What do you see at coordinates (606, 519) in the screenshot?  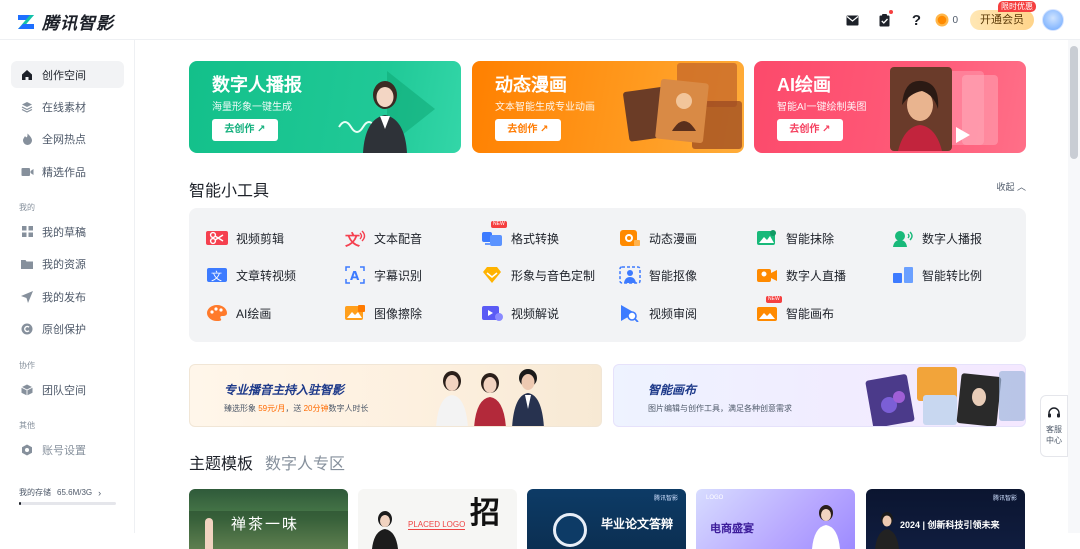 I see `template-card: 腾讯智影 毕业论文答辩` at bounding box center [606, 519].